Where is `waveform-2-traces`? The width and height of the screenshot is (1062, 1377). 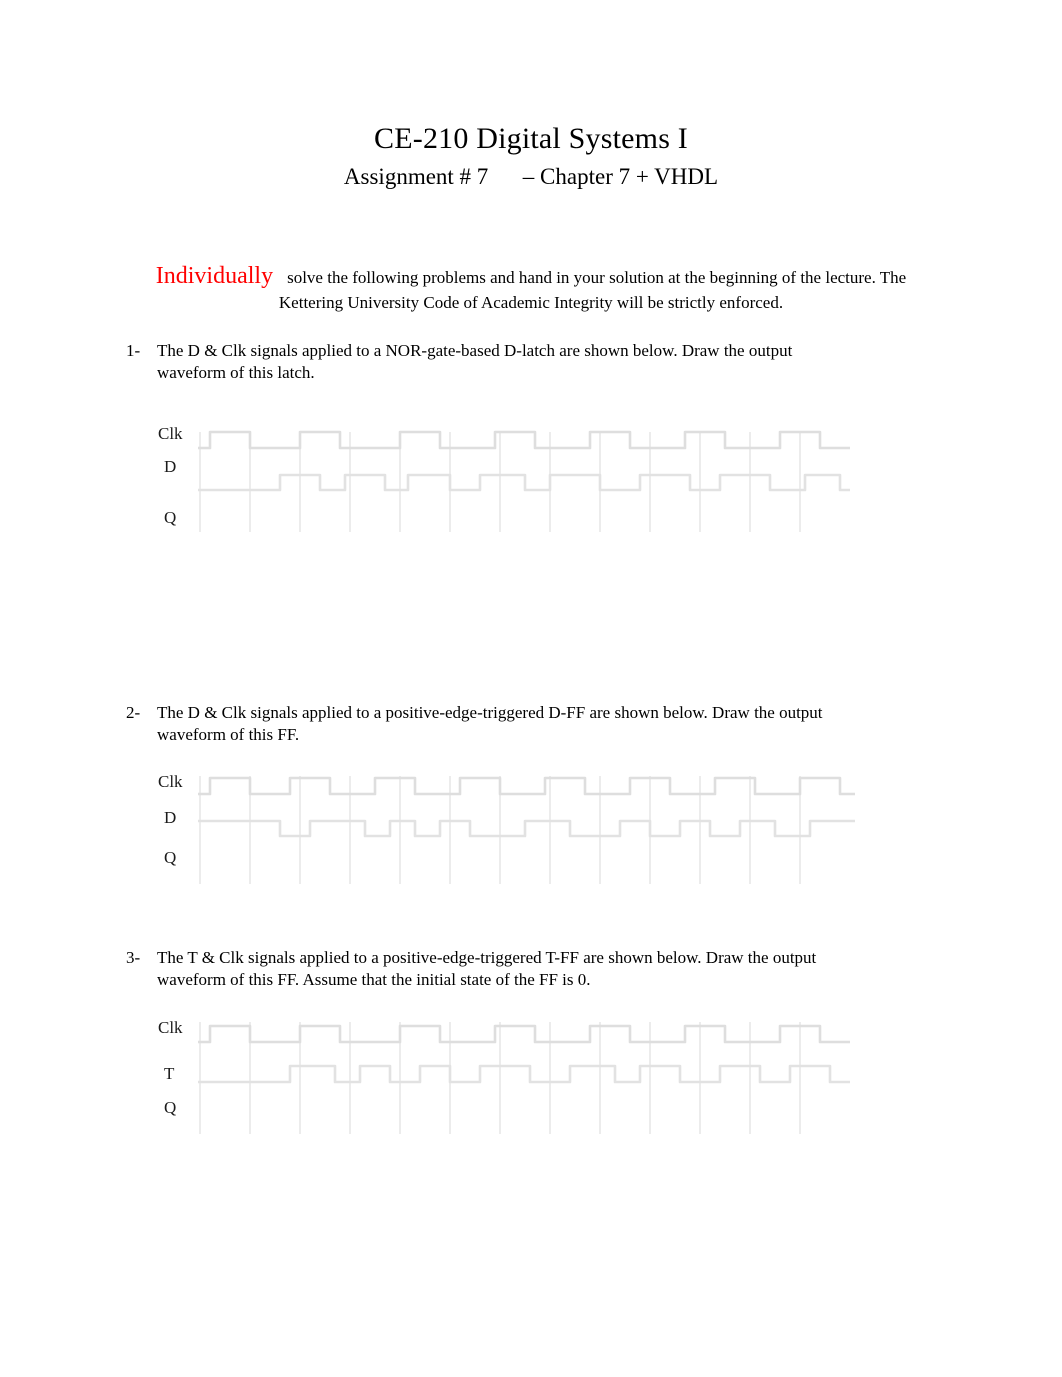 waveform-2-traces is located at coordinates (526, 830).